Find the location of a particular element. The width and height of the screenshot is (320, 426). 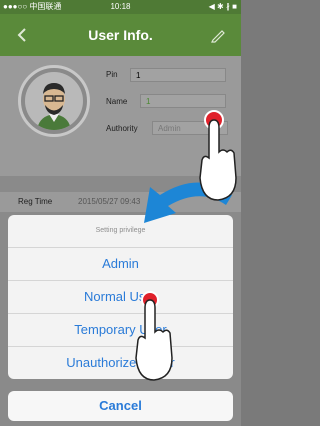

cancel-button: Cancel is located at coordinates (120, 406).